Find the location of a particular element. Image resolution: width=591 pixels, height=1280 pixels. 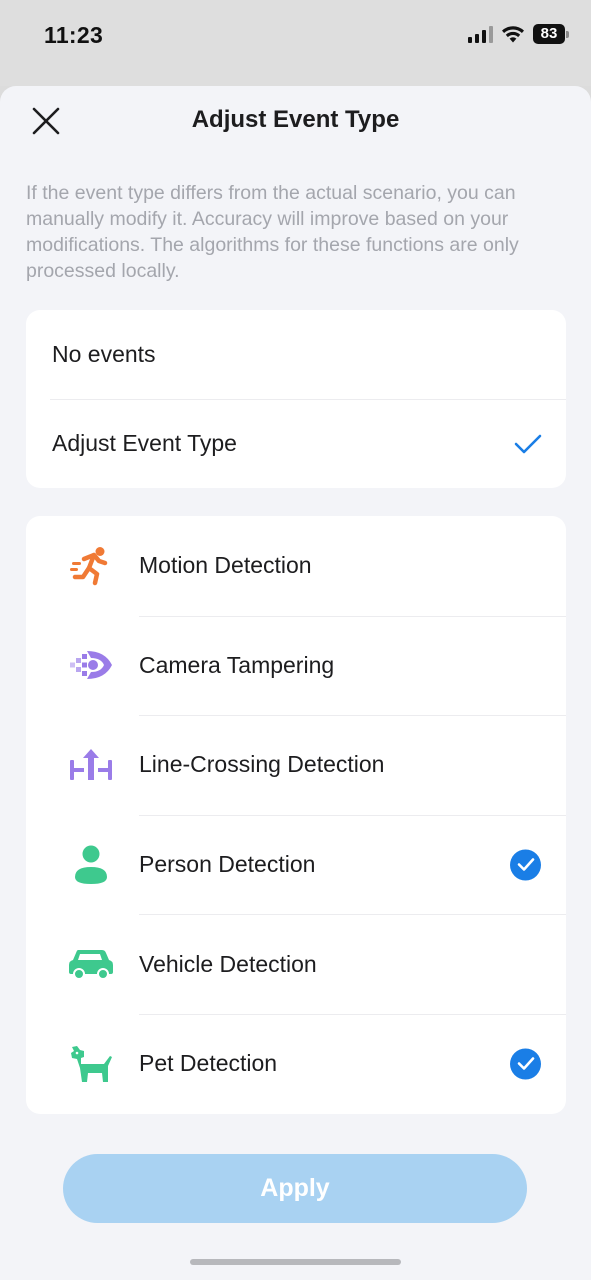

event-row-line-crossing-detection: Line-Crossing Detection is located at coordinates (296, 765).